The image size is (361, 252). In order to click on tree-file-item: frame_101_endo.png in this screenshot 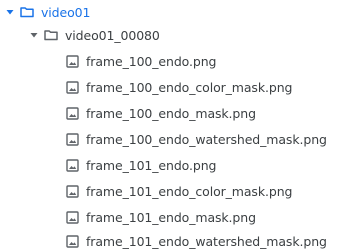, I will do `click(141, 165)`.